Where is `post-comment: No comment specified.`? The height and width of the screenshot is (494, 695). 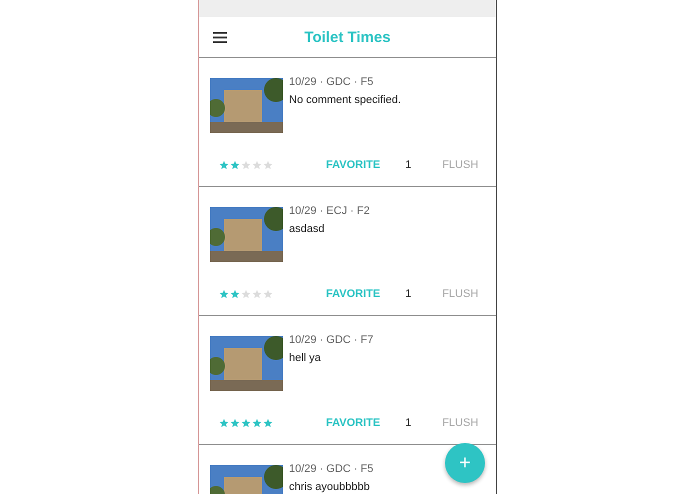 post-comment: No comment specified. is located at coordinates (345, 100).